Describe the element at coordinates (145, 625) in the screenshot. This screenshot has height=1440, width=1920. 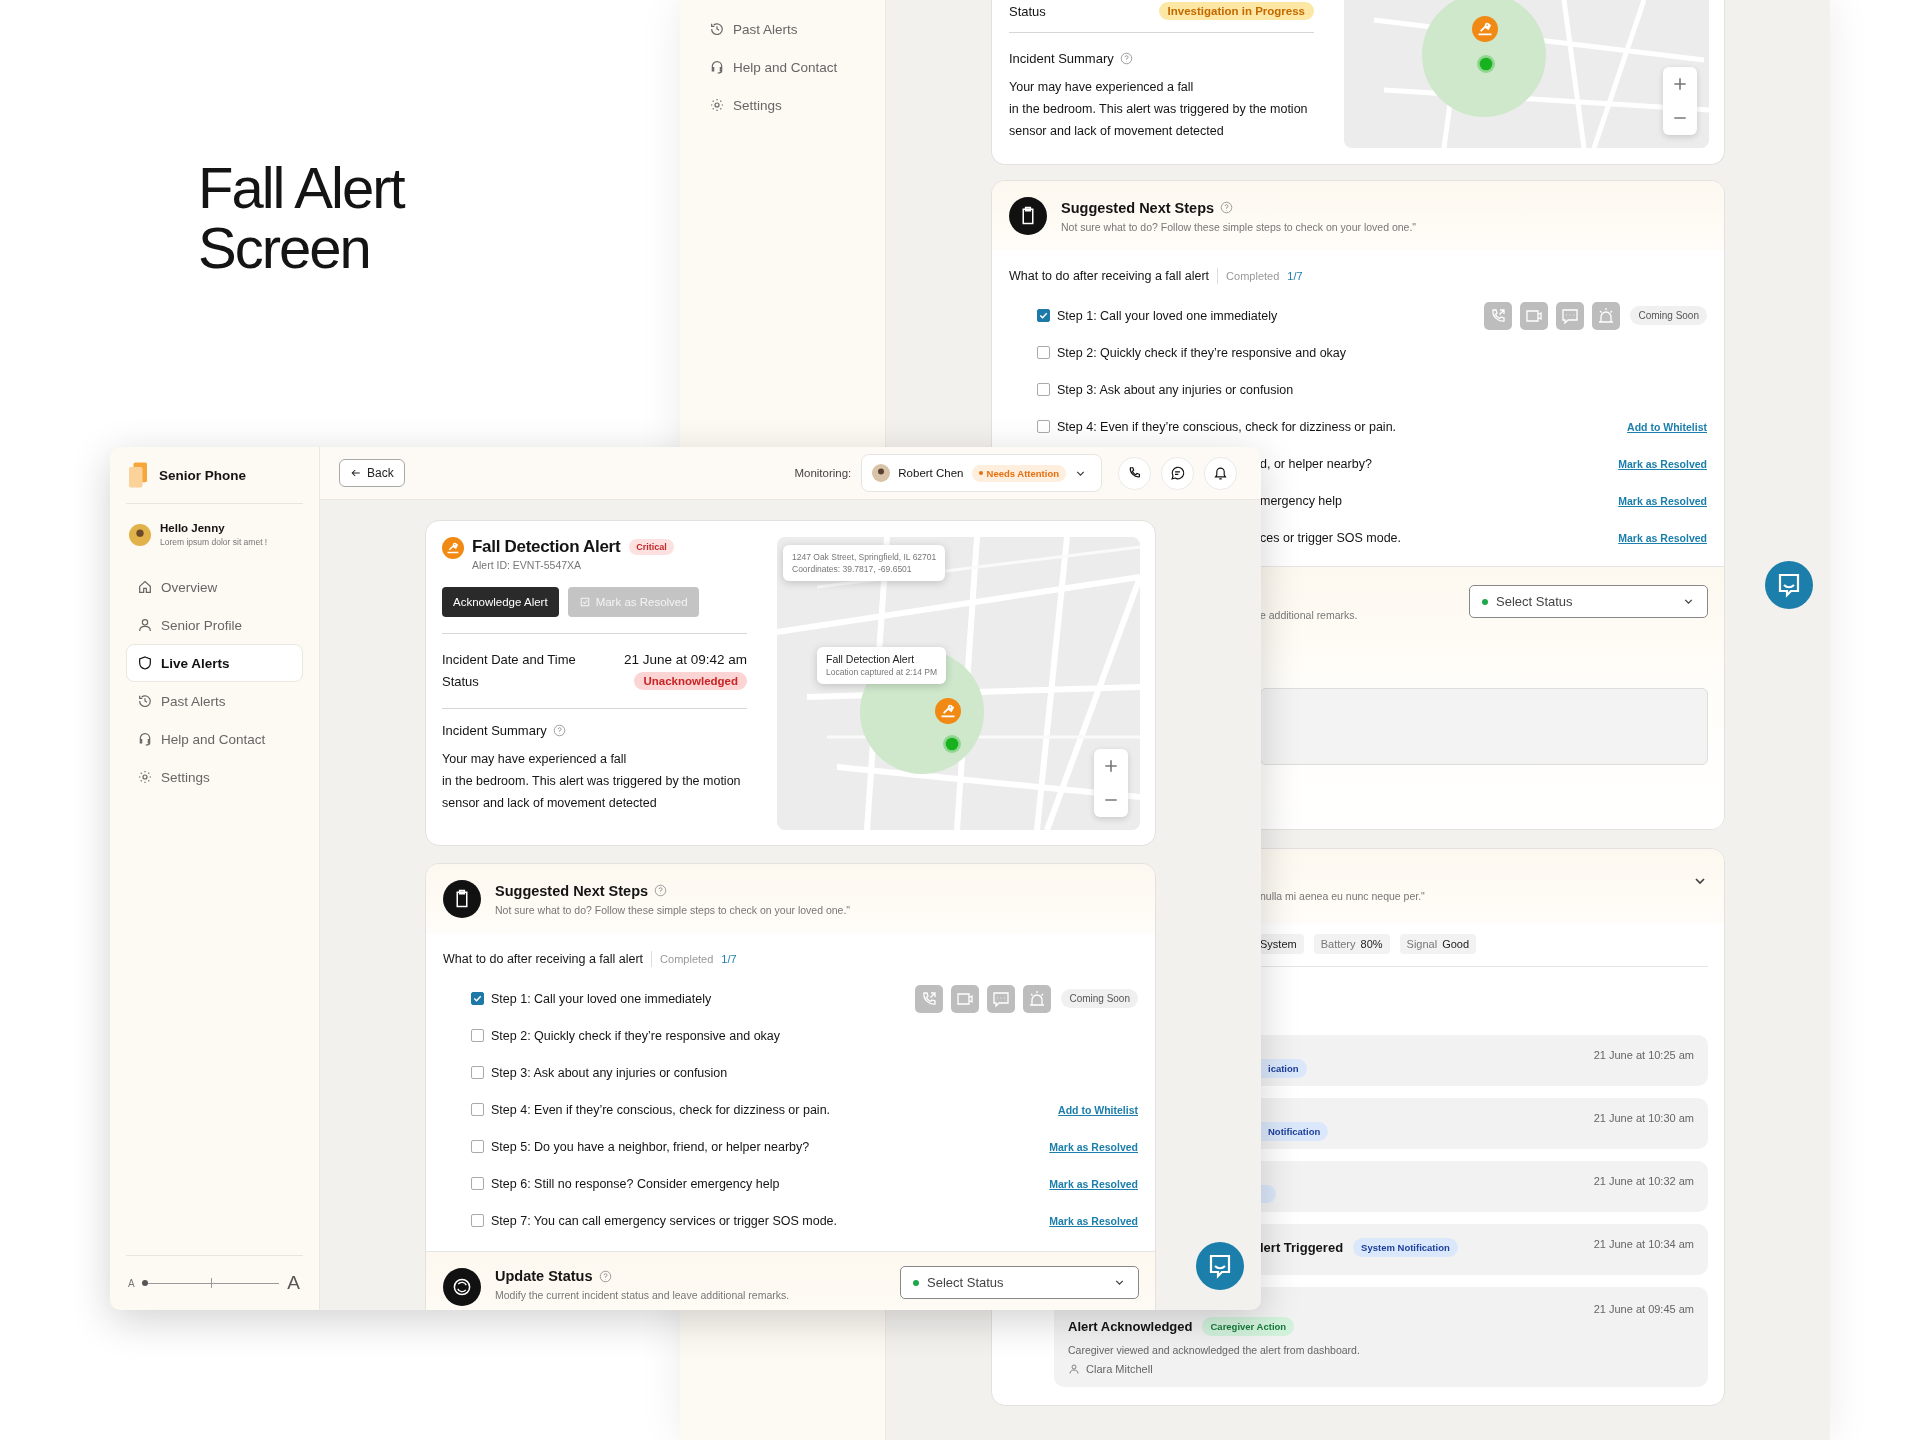
I see `user-icon` at that location.